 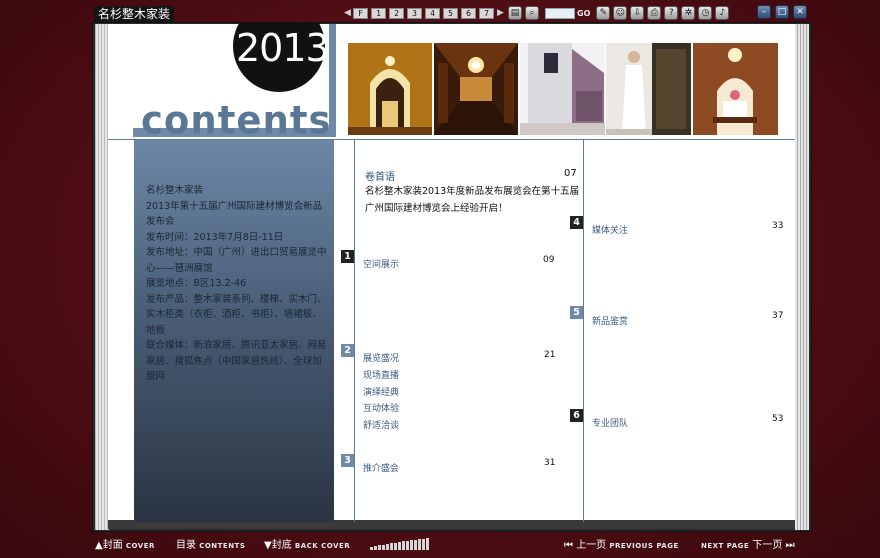 I want to click on section-badge: 4, so click(x=576, y=222).